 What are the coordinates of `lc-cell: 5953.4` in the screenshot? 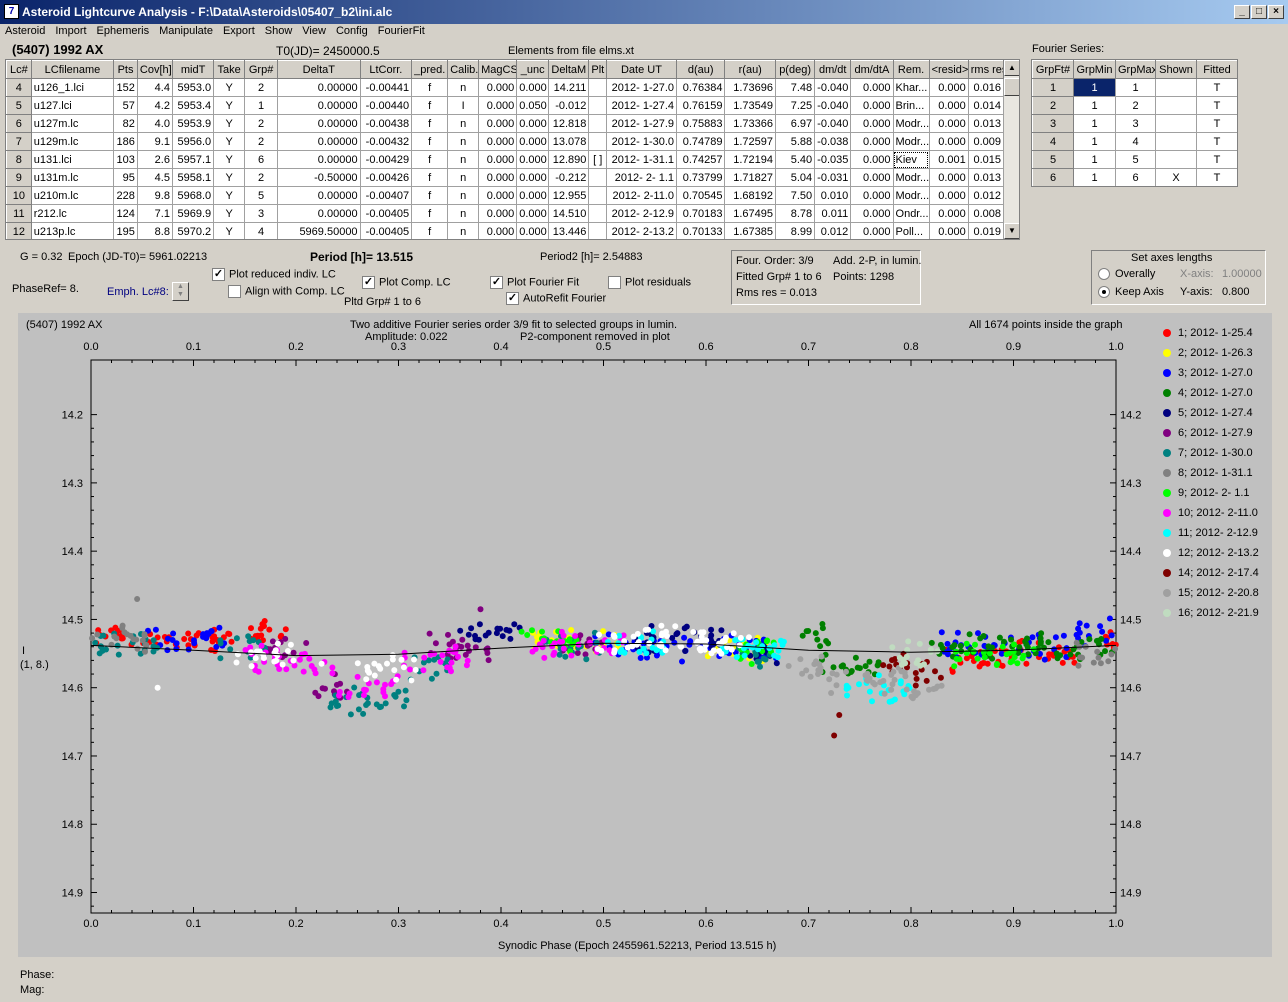 It's located at (193, 105).